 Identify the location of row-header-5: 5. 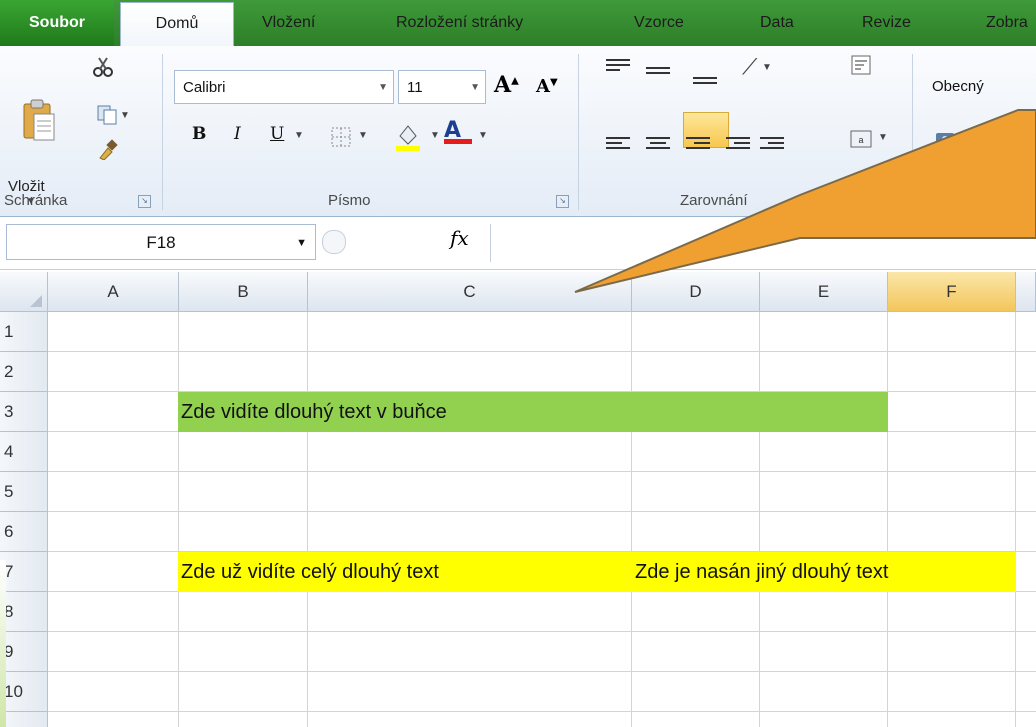
(24, 492).